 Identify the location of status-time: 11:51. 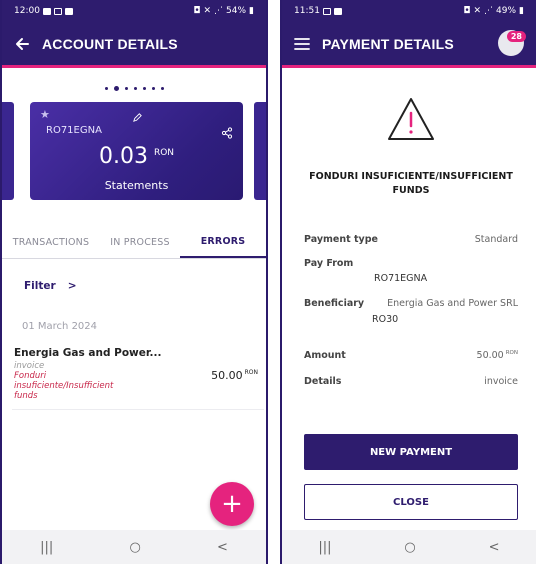
(307, 11).